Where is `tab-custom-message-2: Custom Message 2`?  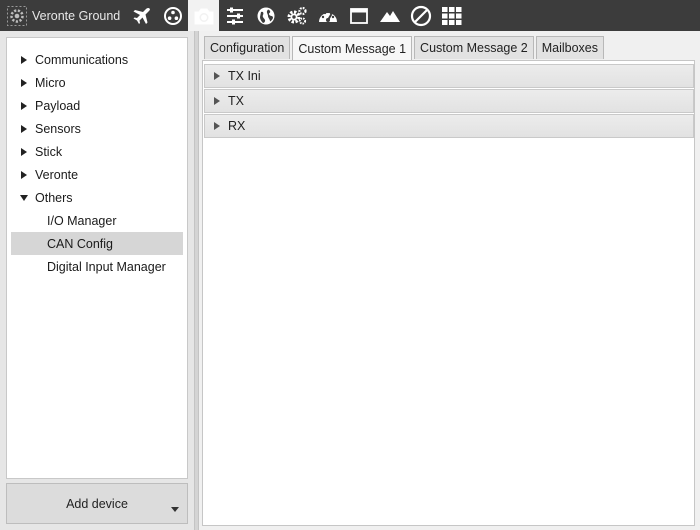 tab-custom-message-2: Custom Message 2 is located at coordinates (474, 47).